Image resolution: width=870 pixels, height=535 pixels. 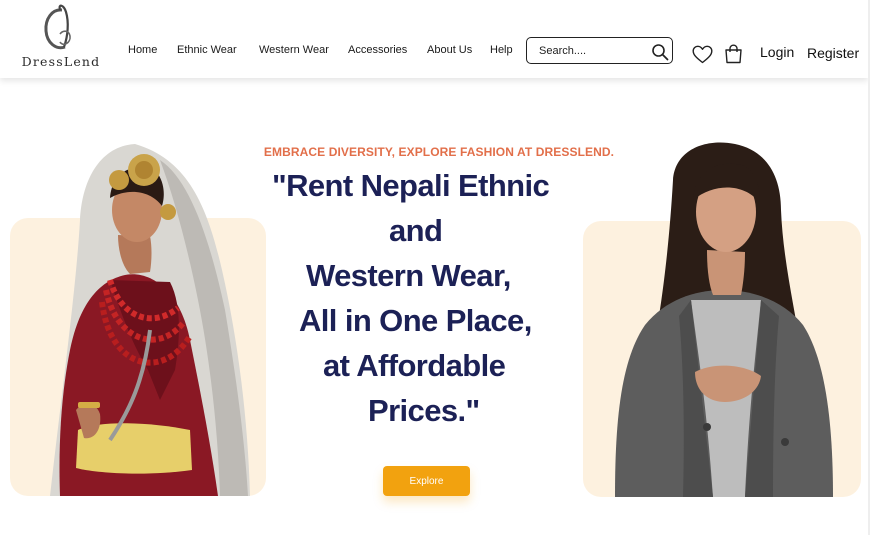 I want to click on nav-western-wear: Western Wear, so click(x=294, y=50).